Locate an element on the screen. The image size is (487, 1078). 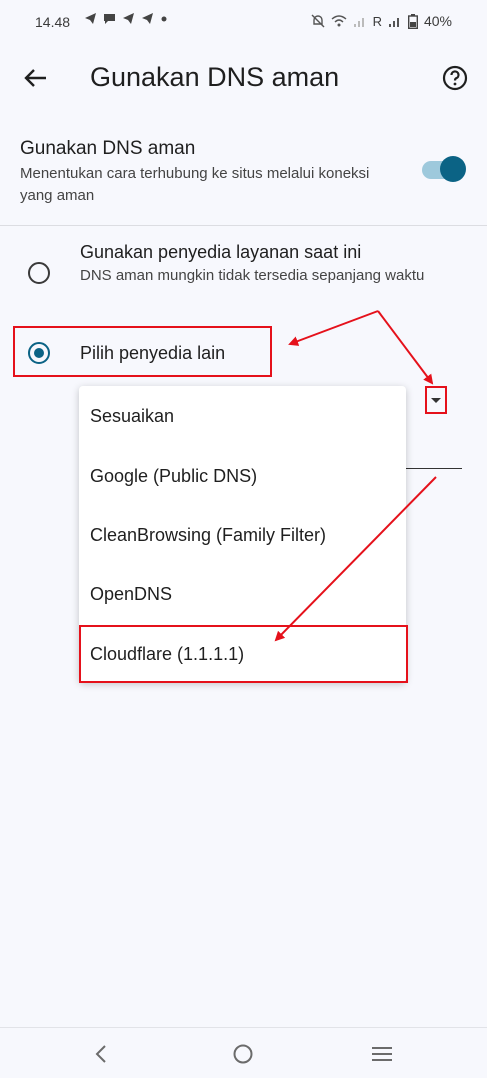
back-button is located at coordinates (36, 78).